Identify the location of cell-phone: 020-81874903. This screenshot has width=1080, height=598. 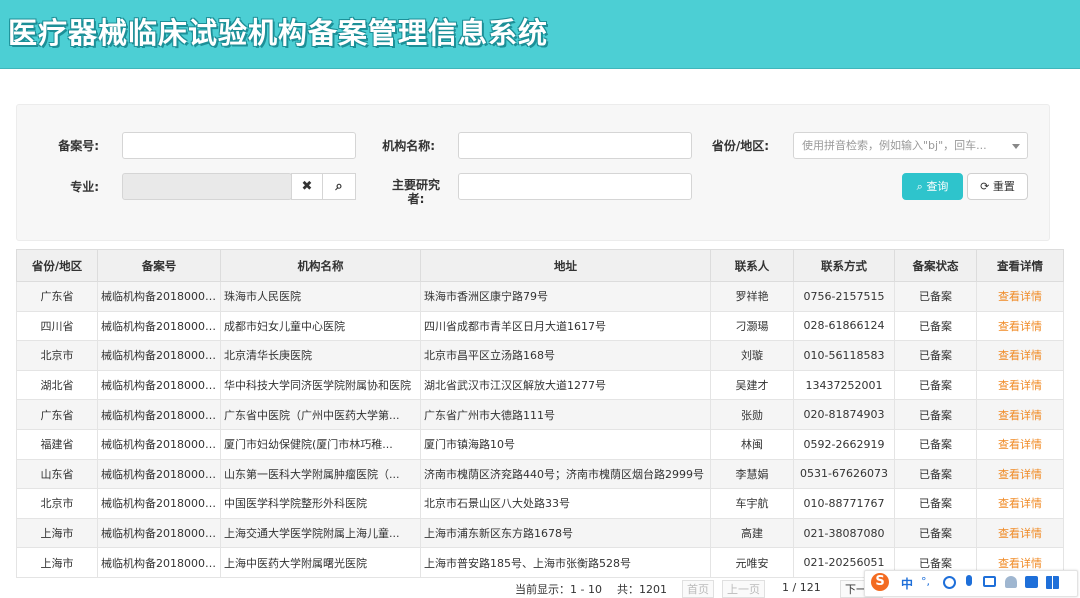
(844, 414).